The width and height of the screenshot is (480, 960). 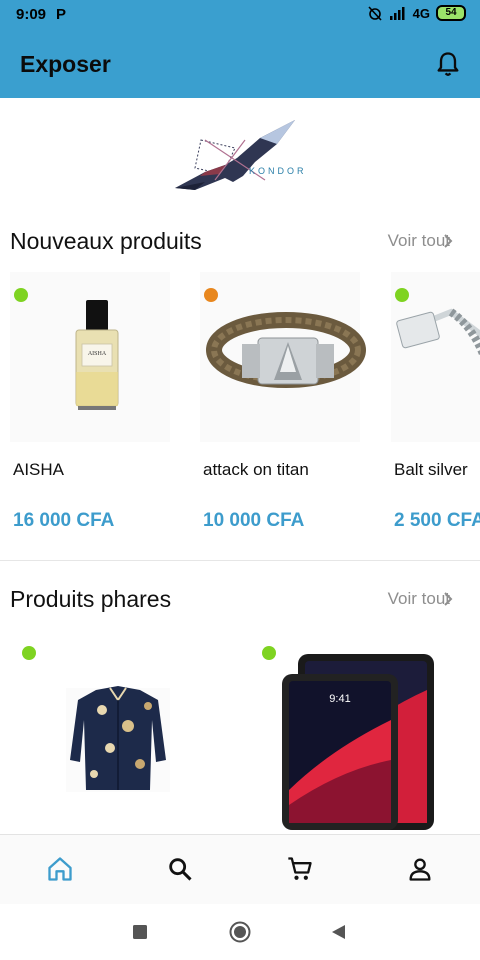 I want to click on app-bar: Exposer, so click(x=240, y=64).